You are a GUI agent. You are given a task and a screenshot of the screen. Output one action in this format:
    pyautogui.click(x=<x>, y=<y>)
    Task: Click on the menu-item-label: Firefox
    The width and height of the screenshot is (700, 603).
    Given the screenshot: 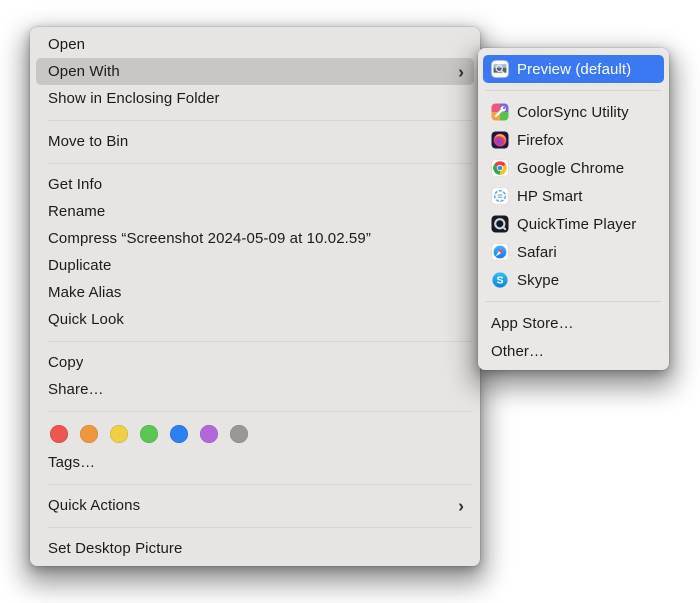 What is the action you would take?
    pyautogui.click(x=540, y=140)
    